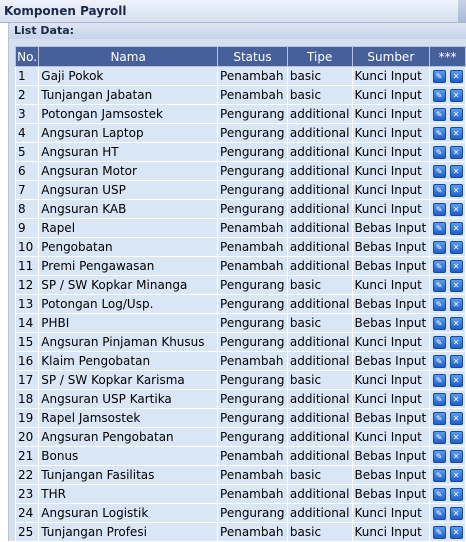 The height and width of the screenshot is (542, 466). What do you see at coordinates (240, 228) in the screenshot?
I see `table-row: 9 Rapel Penambah additional Bebas Input ✎ ✕` at bounding box center [240, 228].